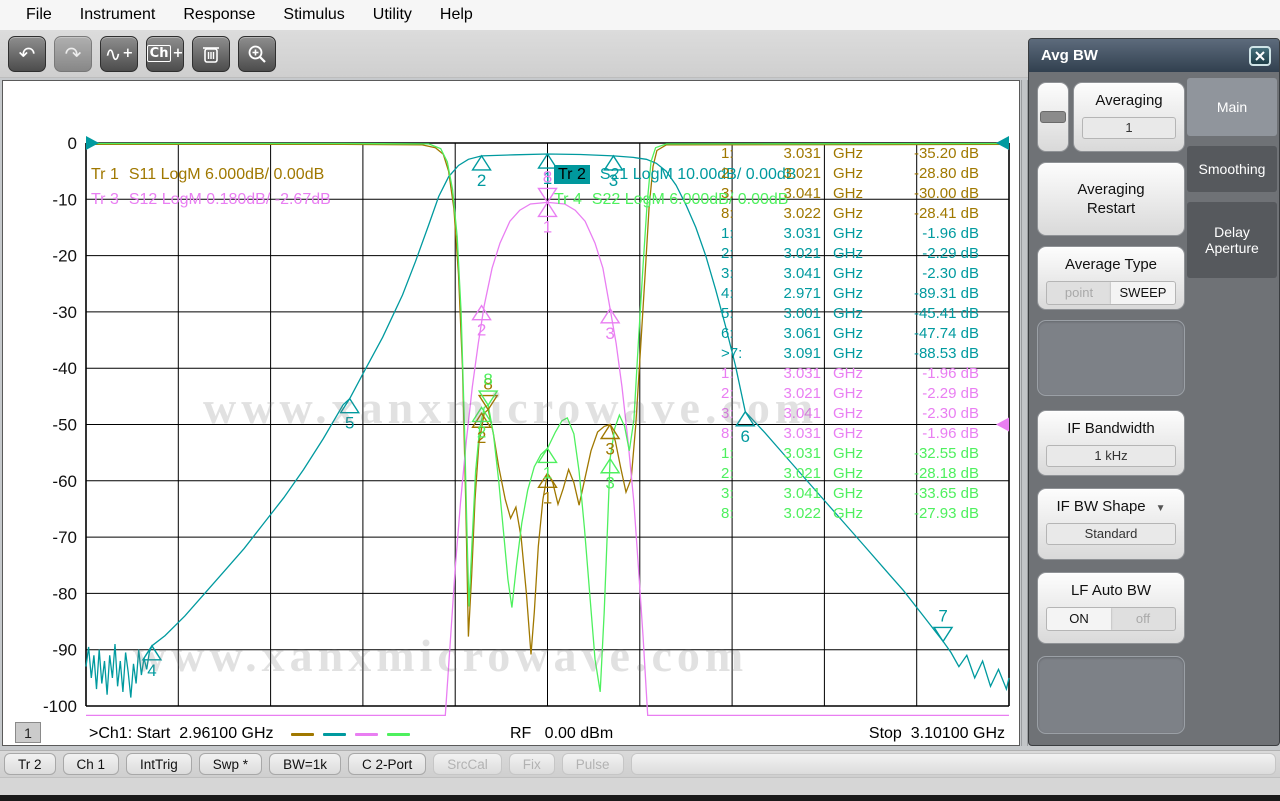 Image resolution: width=1280 pixels, height=801 pixels. Describe the element at coordinates (609, 449) in the screenshot. I see `svg-text: 3` at that location.